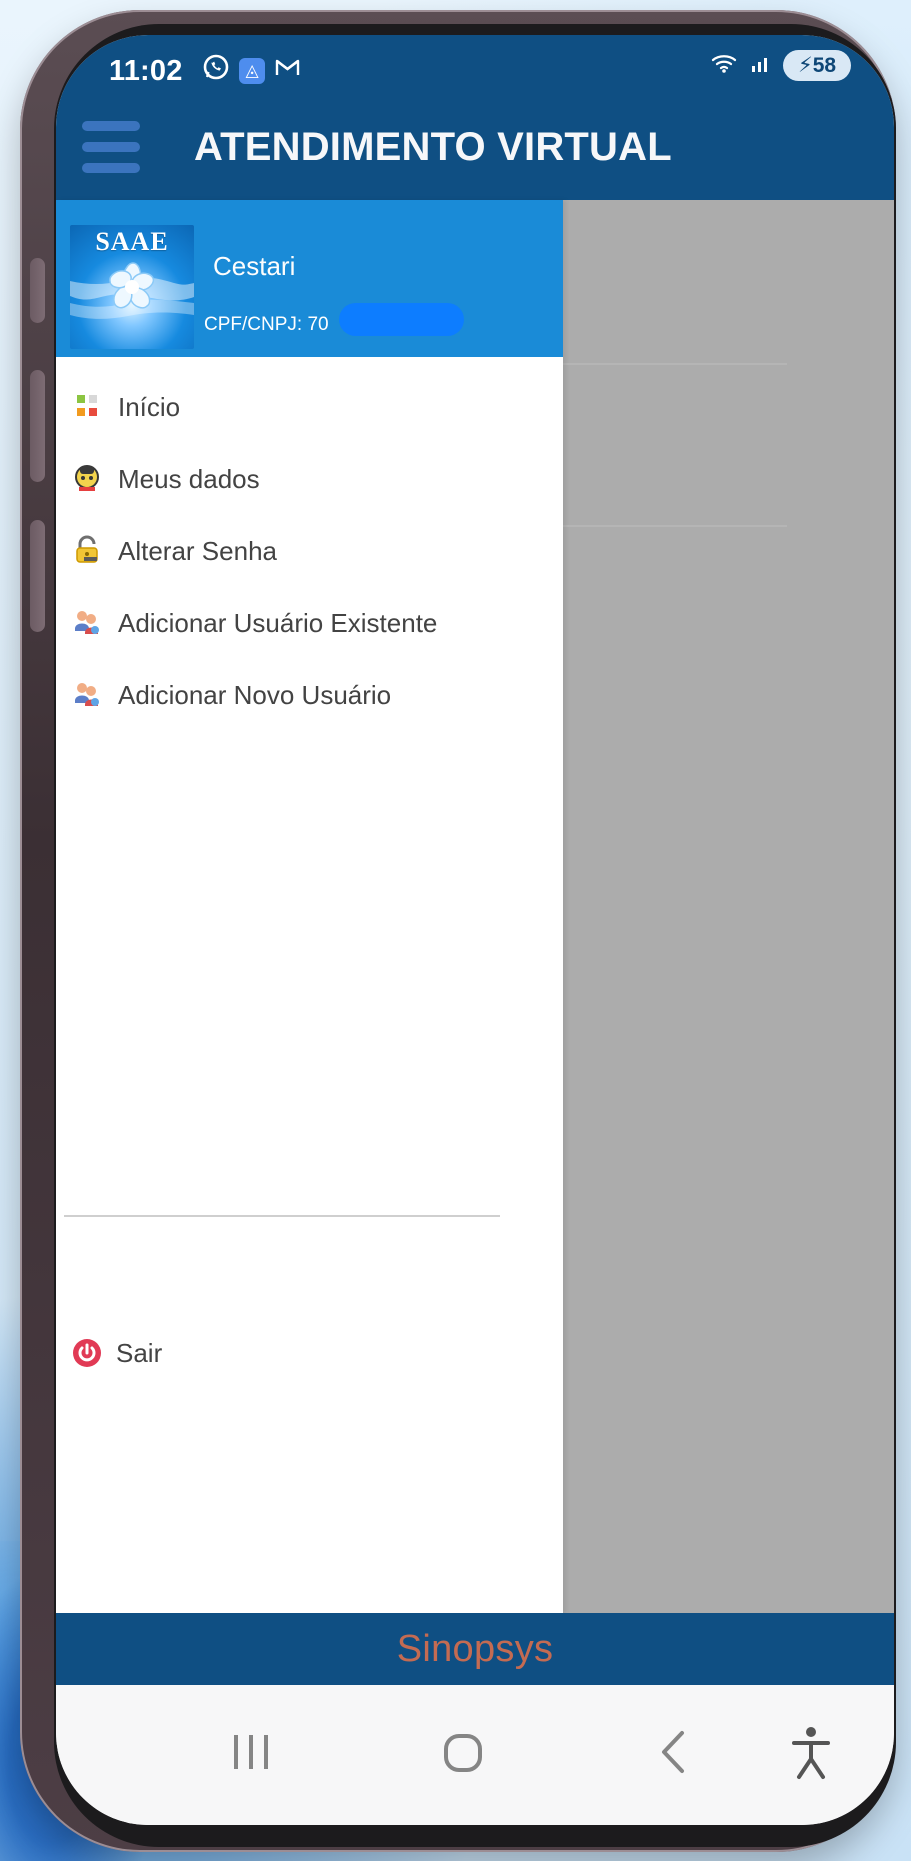  What do you see at coordinates (146, 71) in the screenshot?
I see `status-time: 11:02` at bounding box center [146, 71].